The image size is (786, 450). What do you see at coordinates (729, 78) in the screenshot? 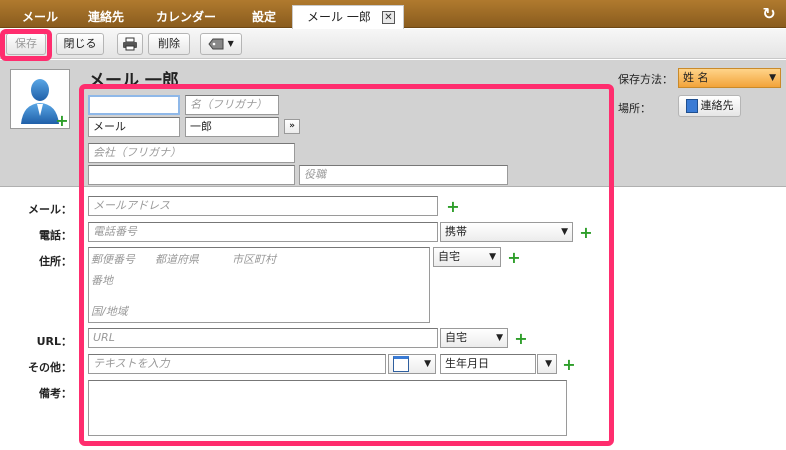
I see `save-as-select: 姓 名 ▼` at bounding box center [729, 78].